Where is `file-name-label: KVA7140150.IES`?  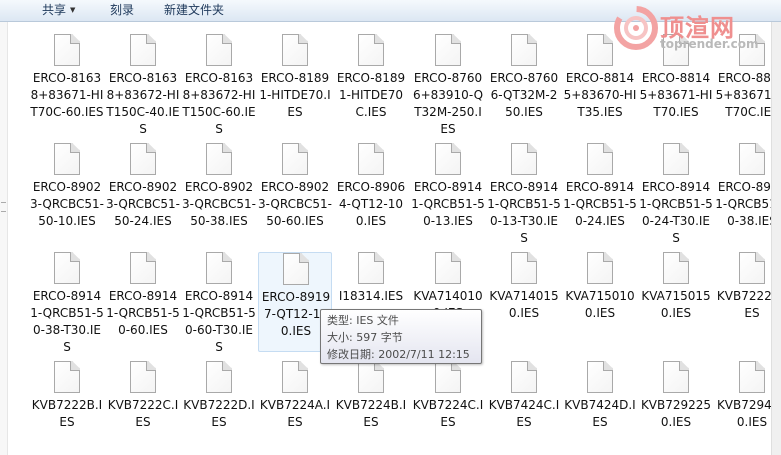
file-name-label: KVA7140150.IES is located at coordinates (524, 304).